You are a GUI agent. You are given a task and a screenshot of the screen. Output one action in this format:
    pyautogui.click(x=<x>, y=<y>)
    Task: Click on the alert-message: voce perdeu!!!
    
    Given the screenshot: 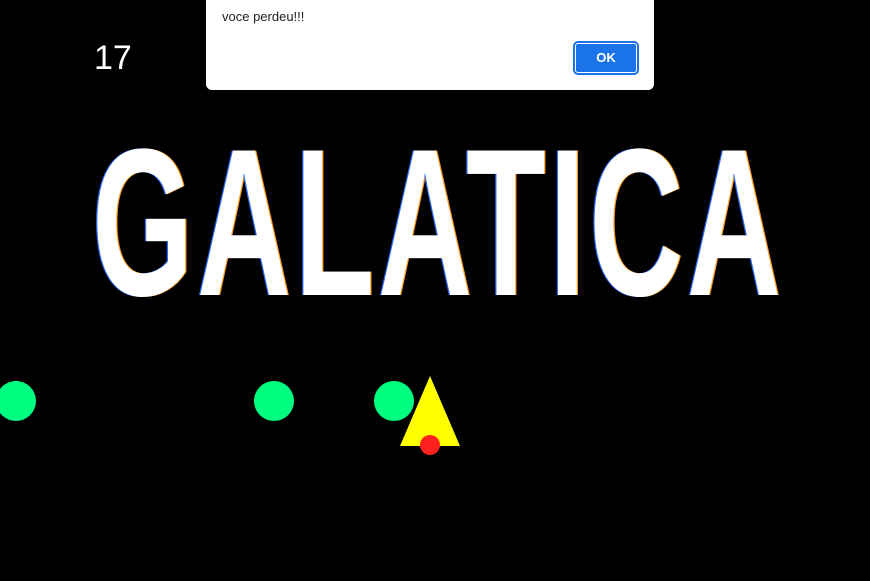 What is the action you would take?
    pyautogui.click(x=263, y=16)
    